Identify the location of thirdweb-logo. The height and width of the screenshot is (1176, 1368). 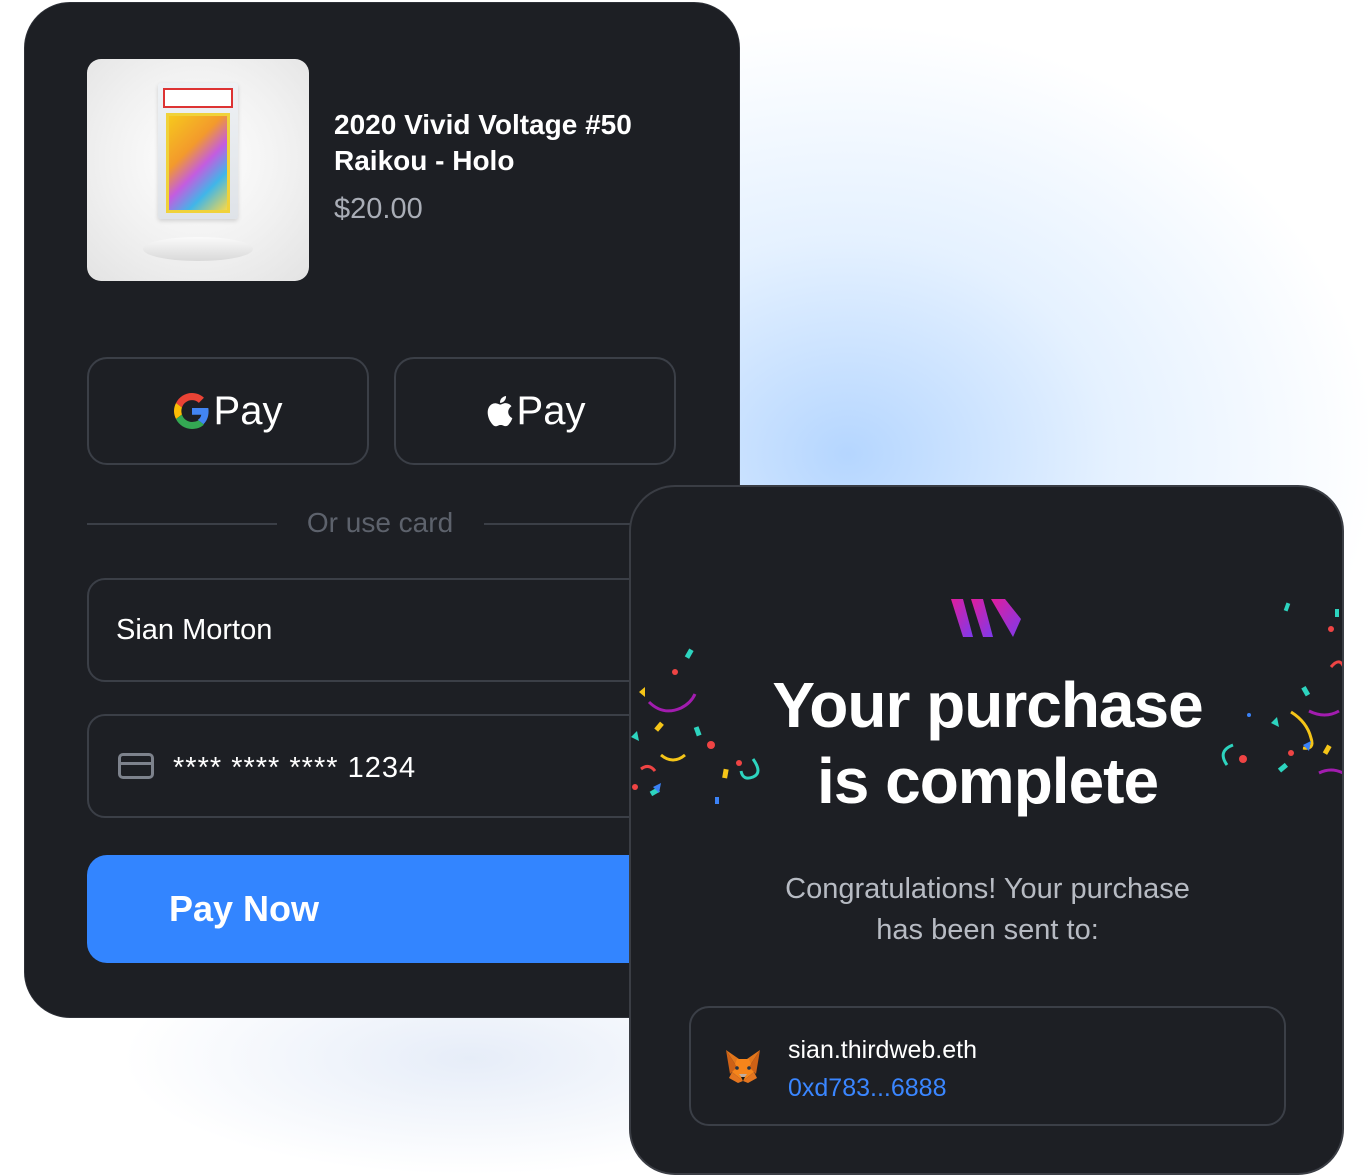
(986, 618).